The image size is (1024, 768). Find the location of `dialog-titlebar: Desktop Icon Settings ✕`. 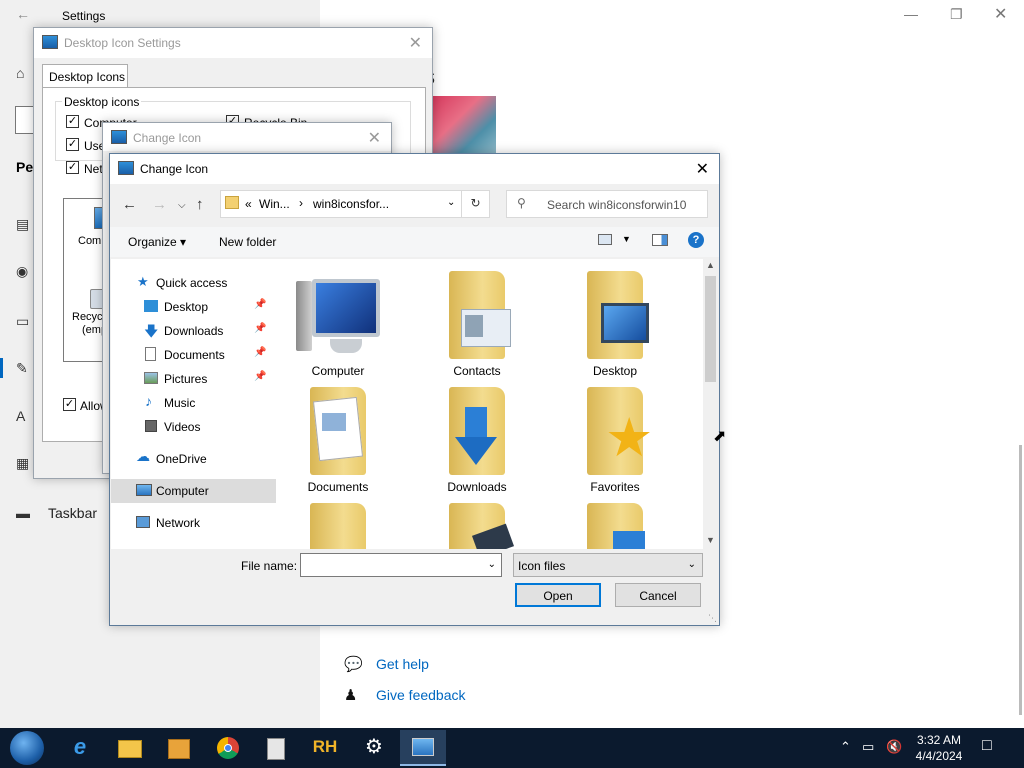

dialog-titlebar: Desktop Icon Settings ✕ is located at coordinates (233, 43).